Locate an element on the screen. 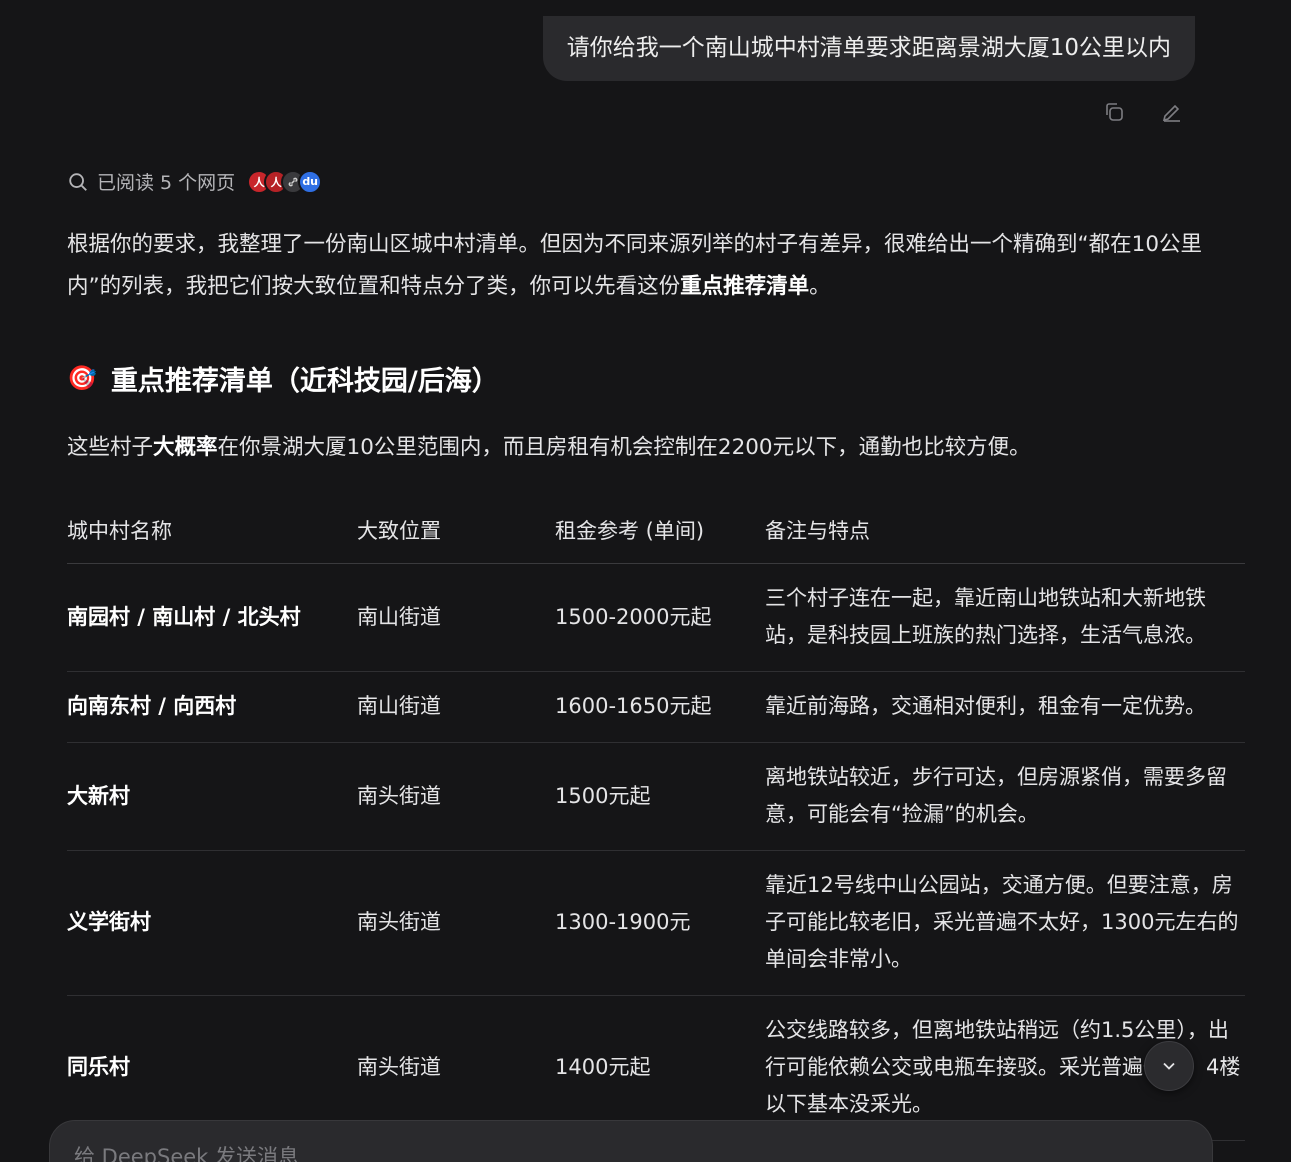 This screenshot has height=1162, width=1291. village-name: 同乐村 is located at coordinates (212, 1068).